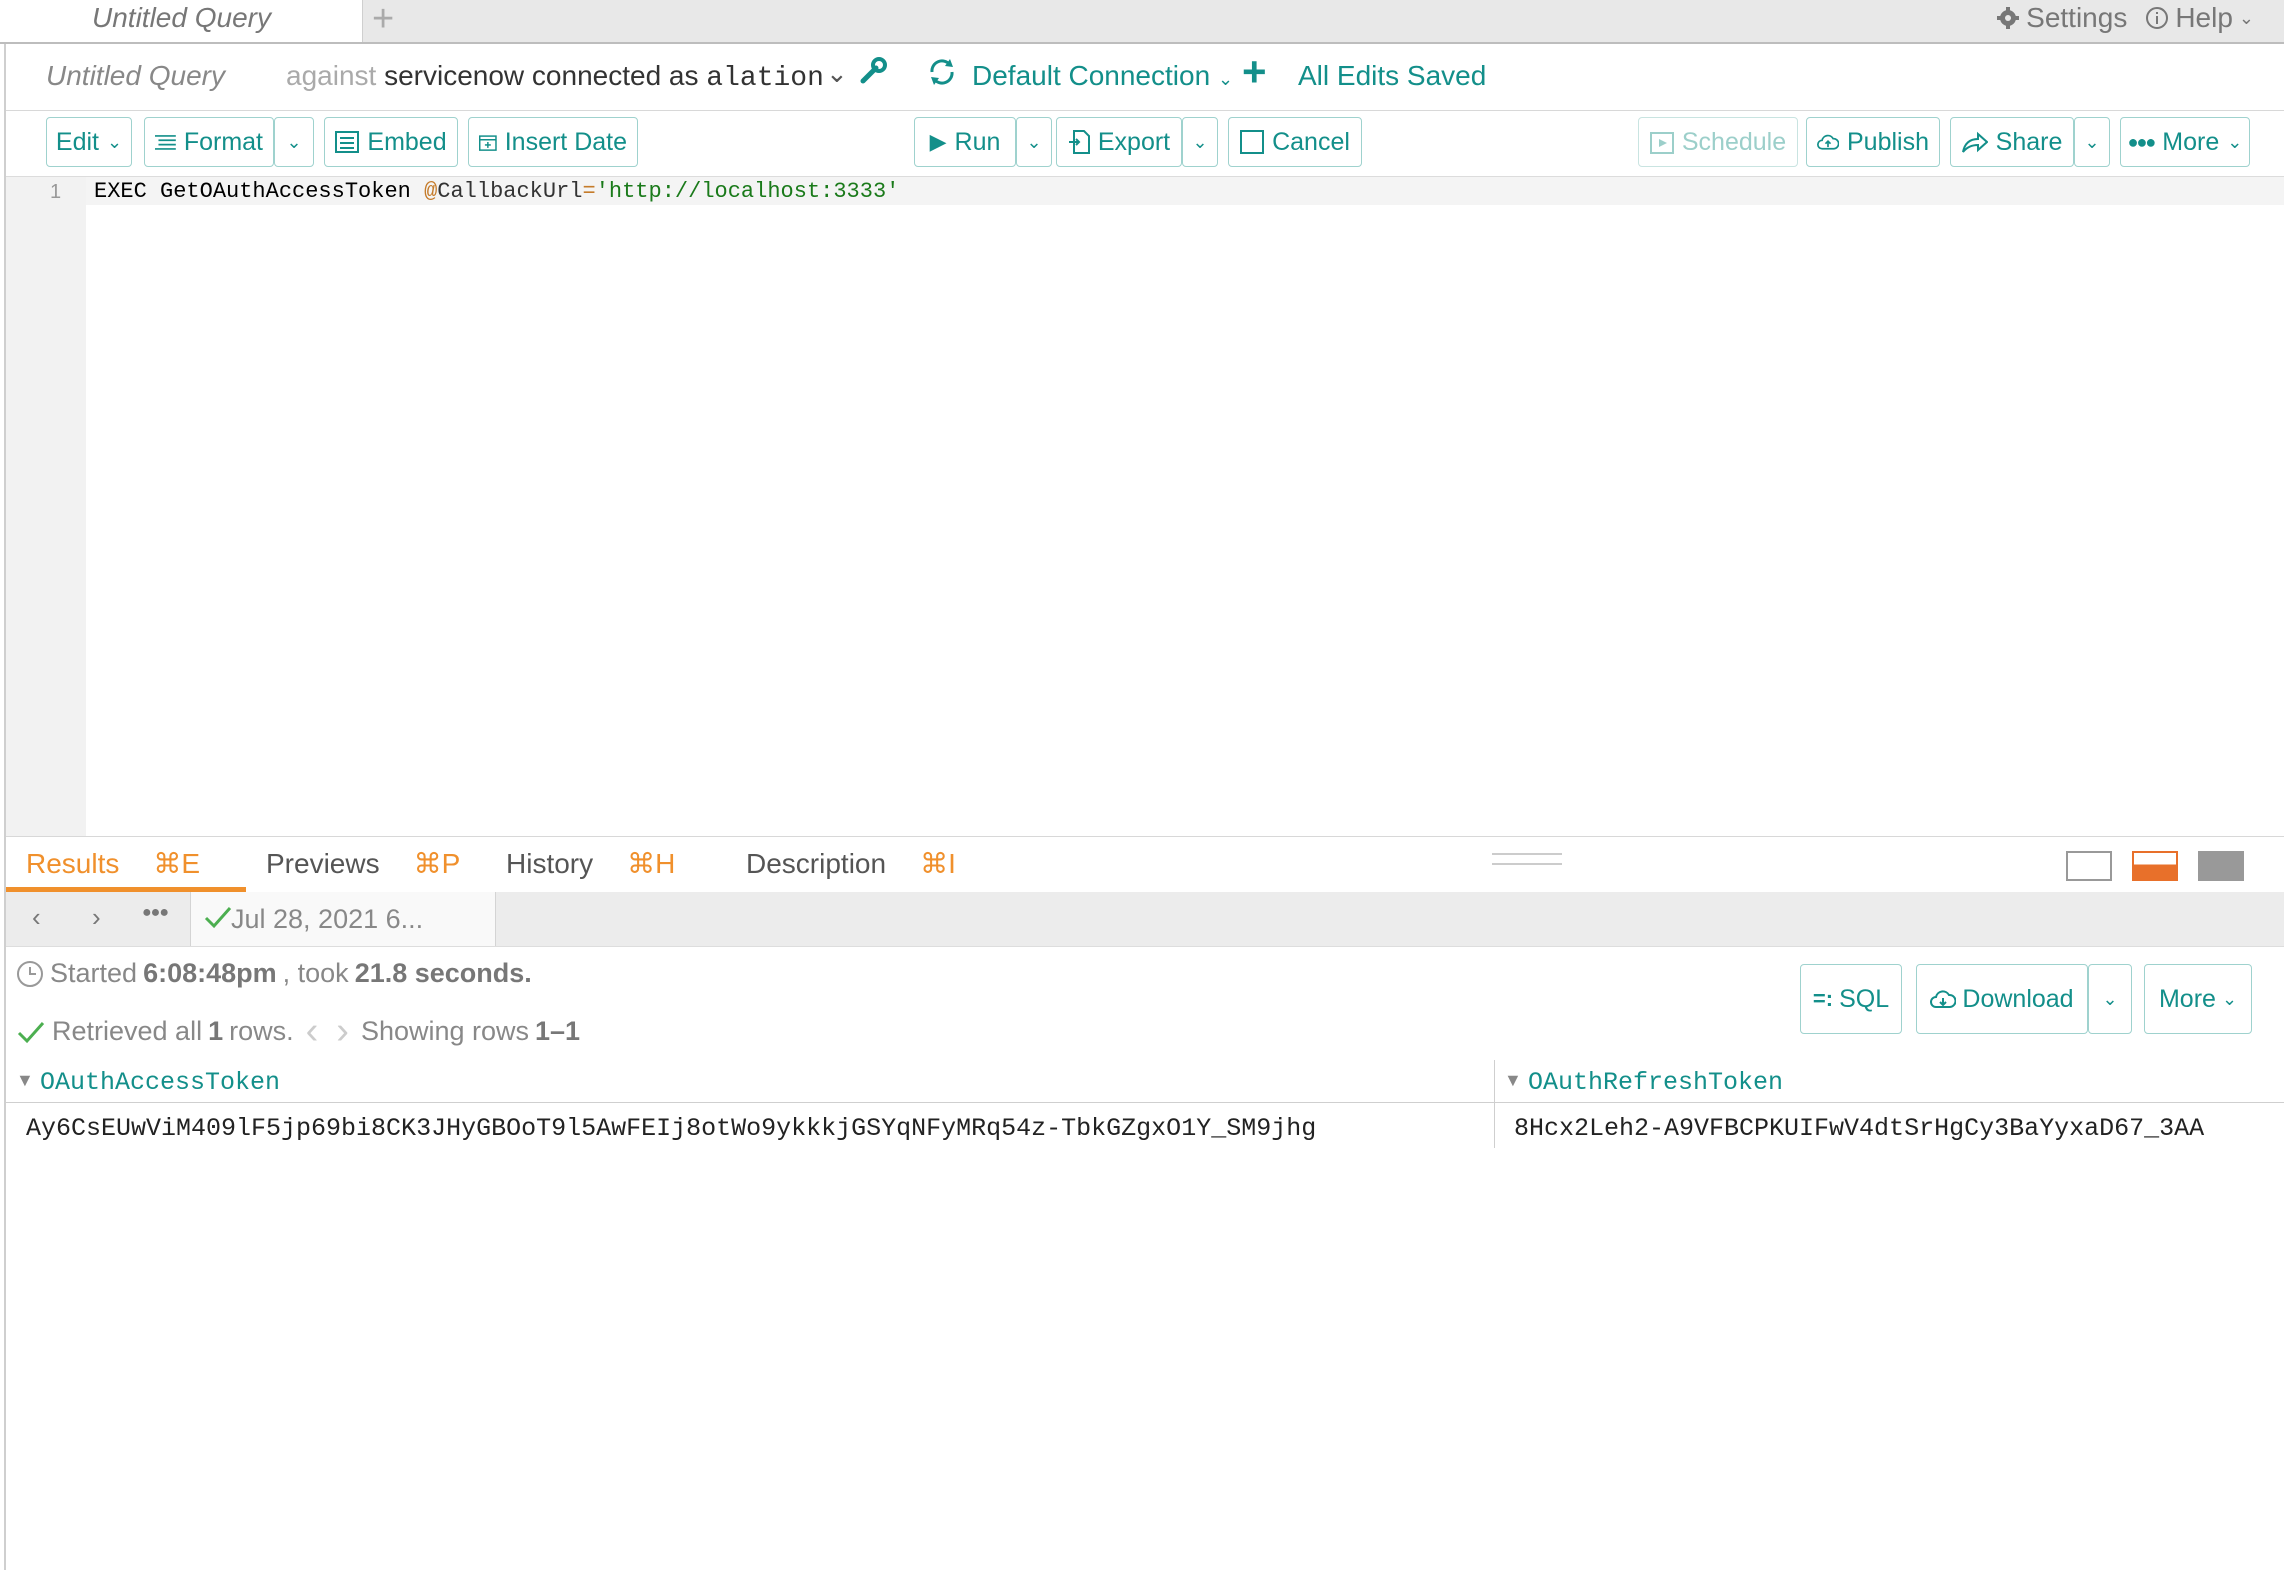 The height and width of the screenshot is (1570, 2284). I want to click on took-value: 21.8 seconds., so click(443, 973).